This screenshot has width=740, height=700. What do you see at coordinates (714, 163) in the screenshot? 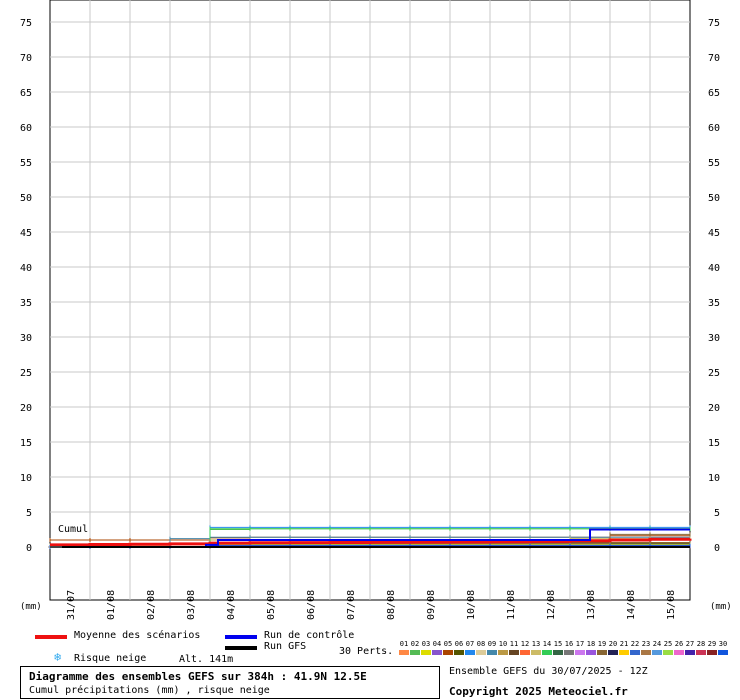
I see `y-tick-label-right: 55` at bounding box center [714, 163].